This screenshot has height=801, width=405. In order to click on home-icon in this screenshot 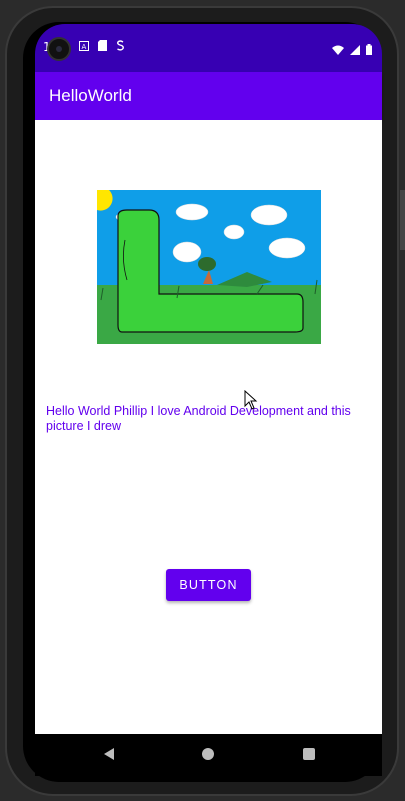, I will do `click(208, 754)`.